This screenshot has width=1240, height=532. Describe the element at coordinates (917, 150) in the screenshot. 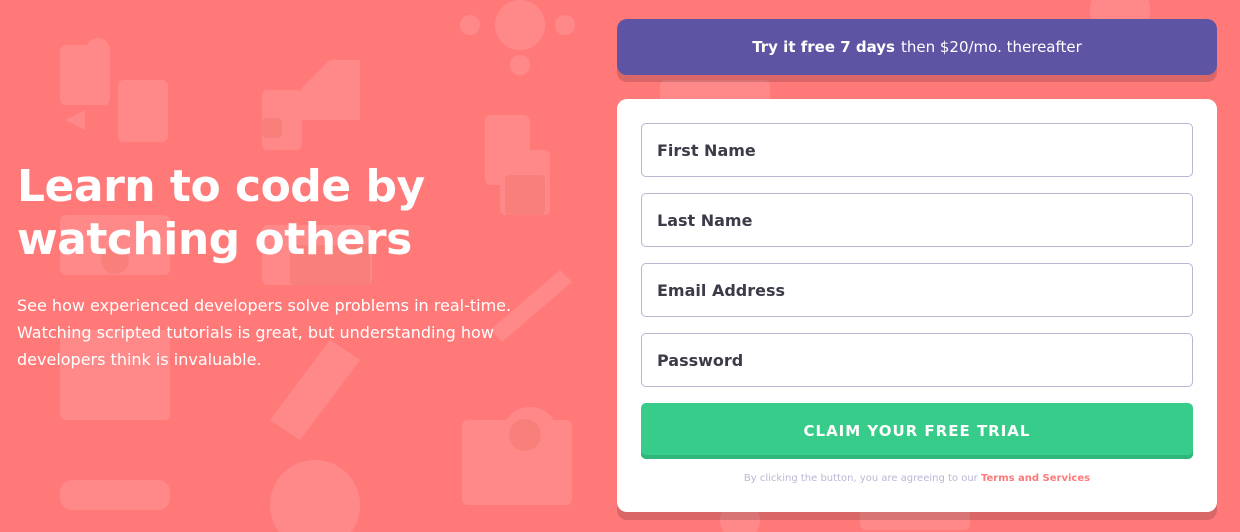

I see `first-name-input` at that location.